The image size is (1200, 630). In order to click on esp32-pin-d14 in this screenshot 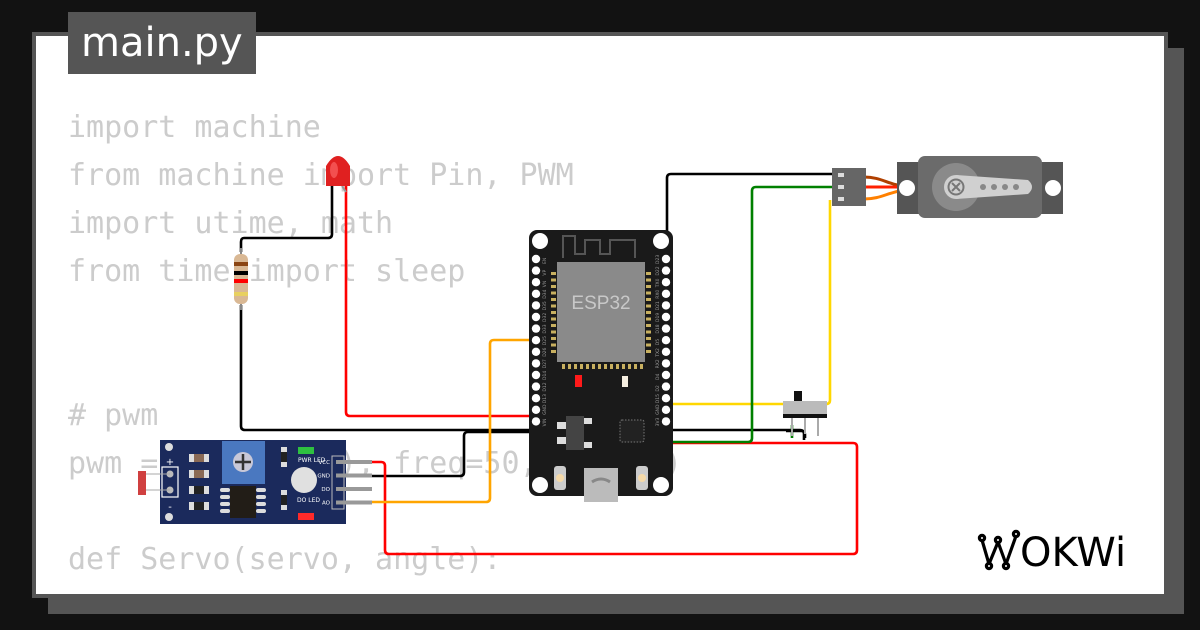, I will do `click(536, 375)`.